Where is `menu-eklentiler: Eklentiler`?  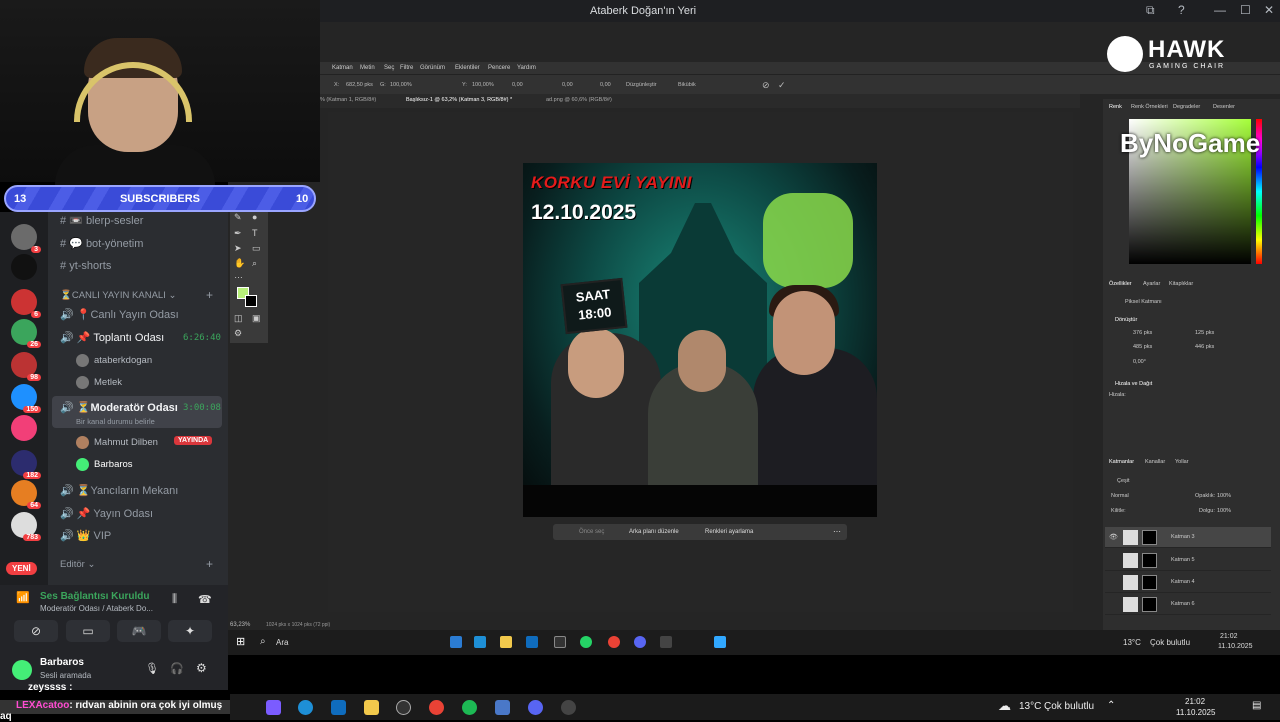 menu-eklentiler: Eklentiler is located at coordinates (467, 68).